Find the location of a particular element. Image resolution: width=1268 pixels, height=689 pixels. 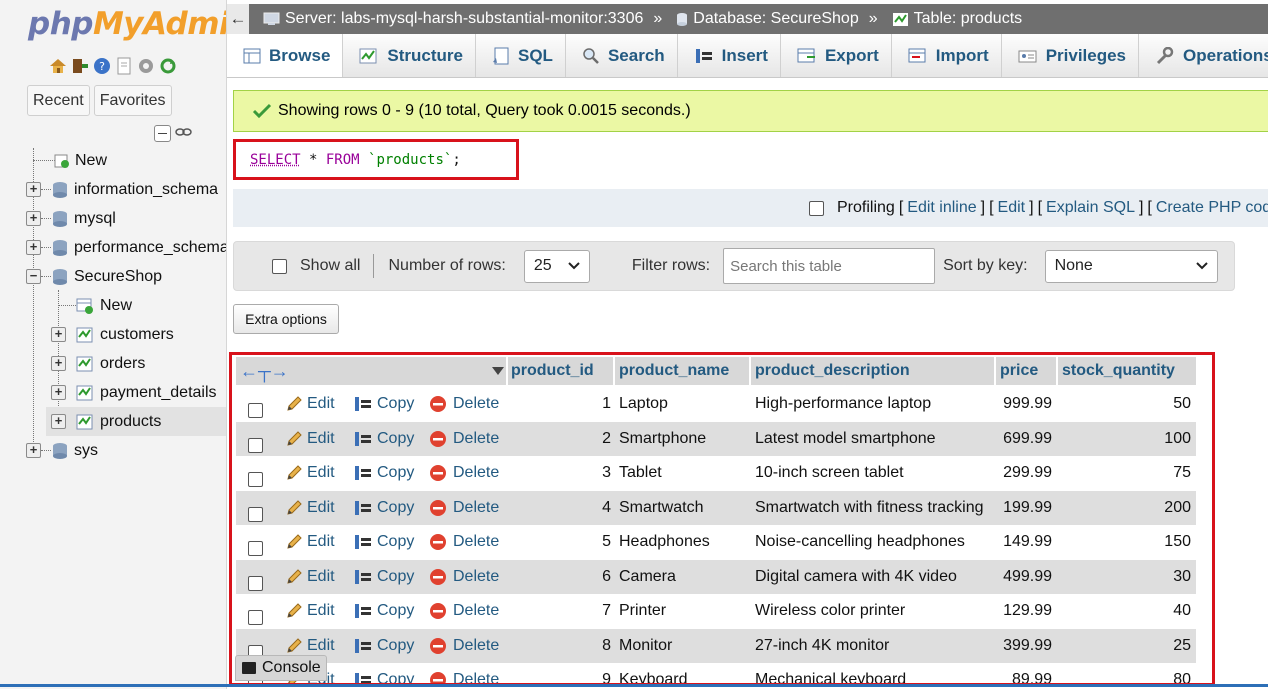

copy-icon is located at coordinates (363, 404).